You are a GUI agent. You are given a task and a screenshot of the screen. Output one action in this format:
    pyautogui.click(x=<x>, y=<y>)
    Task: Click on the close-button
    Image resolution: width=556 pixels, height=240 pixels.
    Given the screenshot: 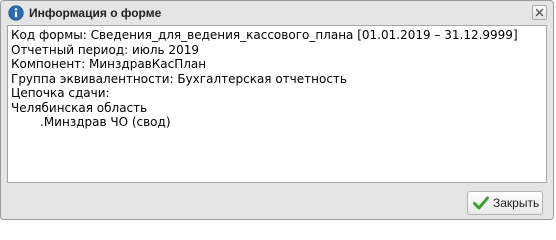 What is the action you would take?
    pyautogui.click(x=539, y=12)
    